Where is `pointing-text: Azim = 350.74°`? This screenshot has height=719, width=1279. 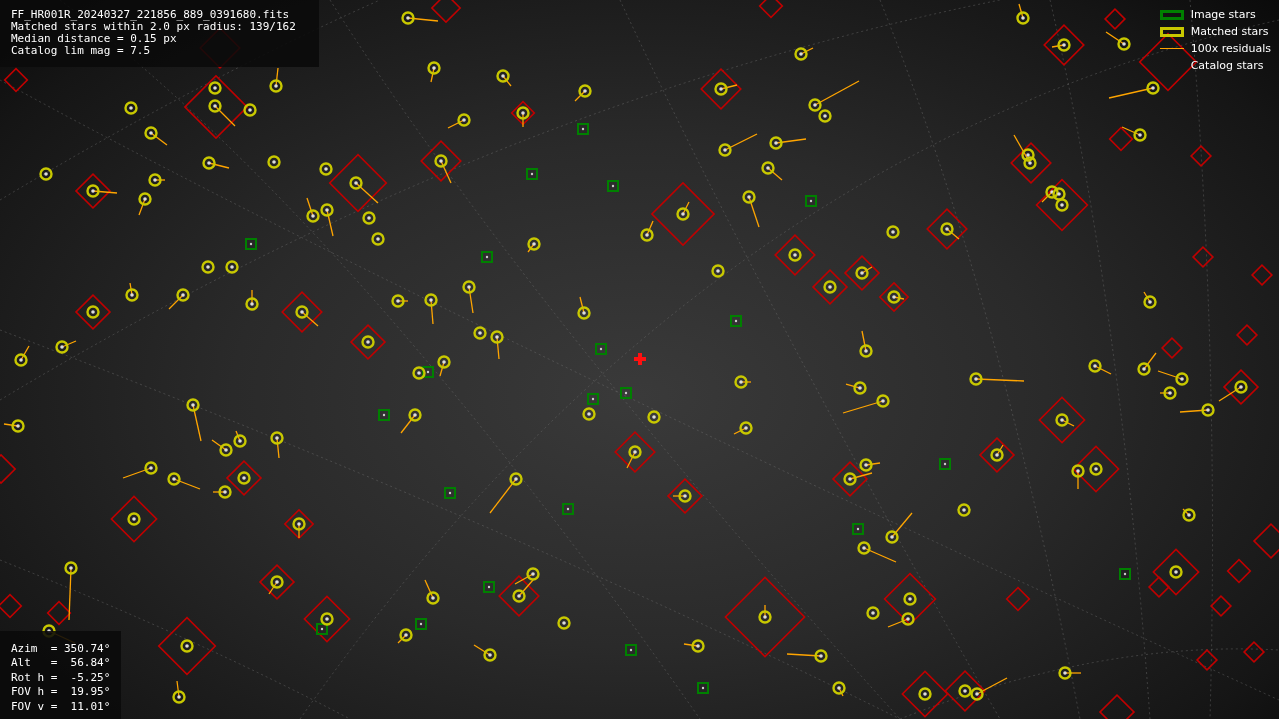
pointing-text: Azim = 350.74° is located at coordinates (61, 648).